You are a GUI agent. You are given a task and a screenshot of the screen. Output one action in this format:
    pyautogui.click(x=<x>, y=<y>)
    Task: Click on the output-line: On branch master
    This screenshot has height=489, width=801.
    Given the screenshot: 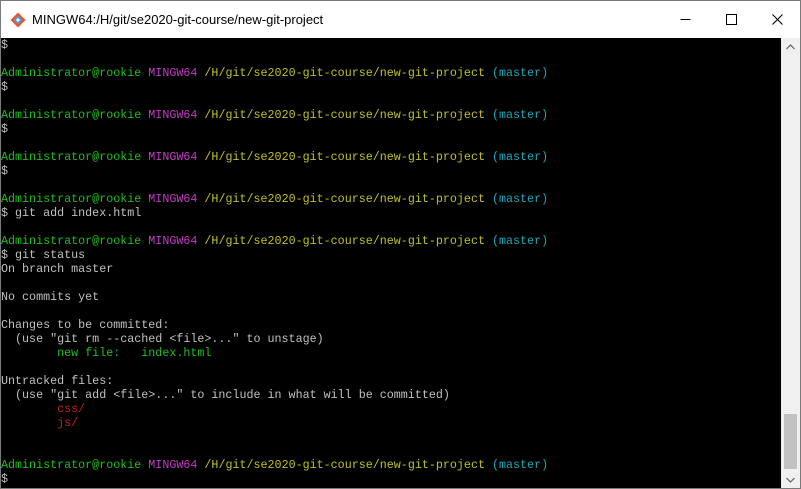 What is the action you would take?
    pyautogui.click(x=391, y=269)
    